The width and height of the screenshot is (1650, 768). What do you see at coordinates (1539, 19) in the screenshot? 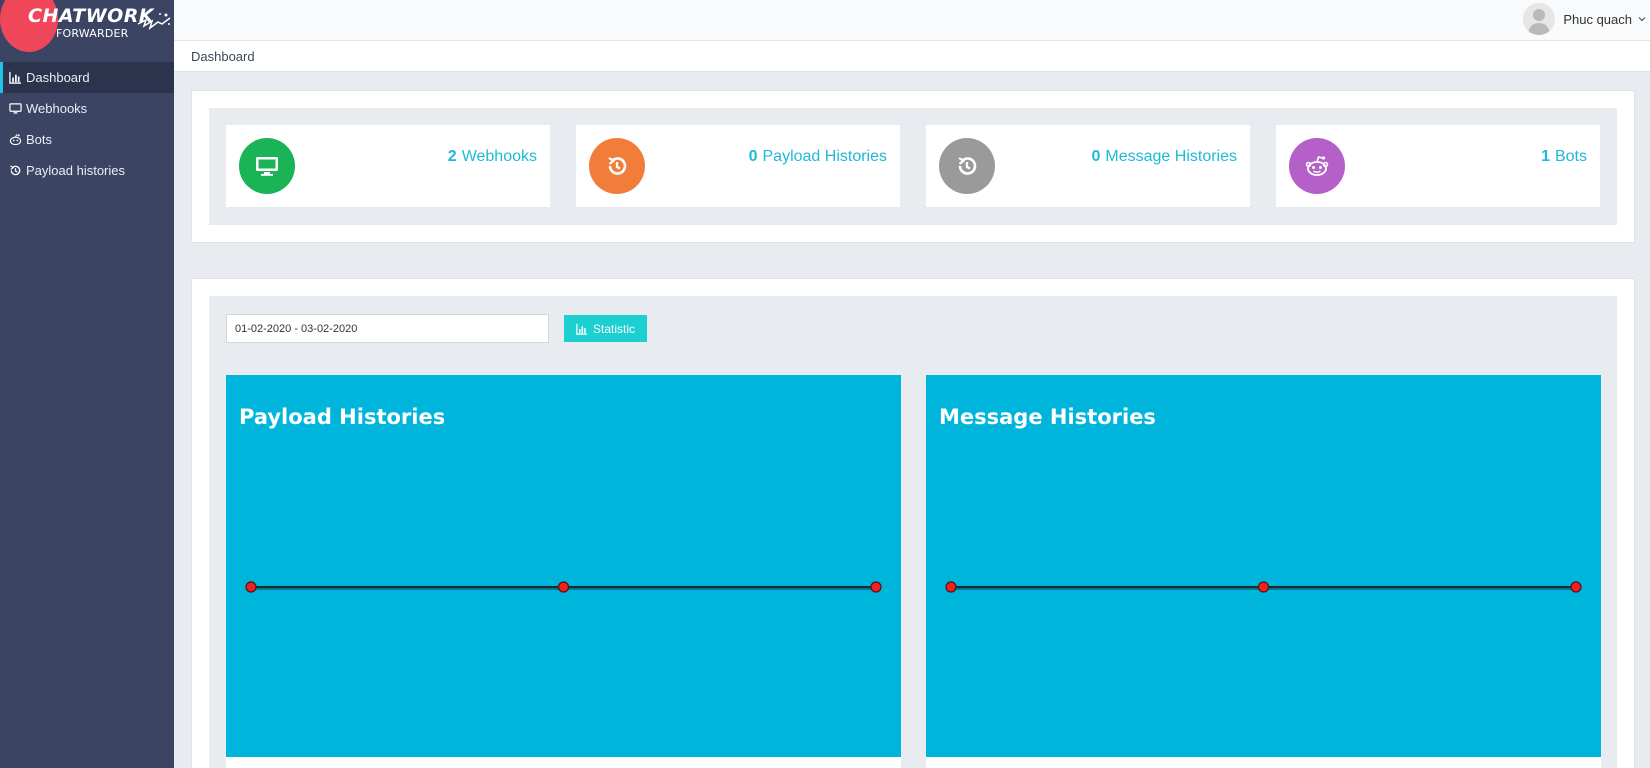
I see `avatar` at bounding box center [1539, 19].